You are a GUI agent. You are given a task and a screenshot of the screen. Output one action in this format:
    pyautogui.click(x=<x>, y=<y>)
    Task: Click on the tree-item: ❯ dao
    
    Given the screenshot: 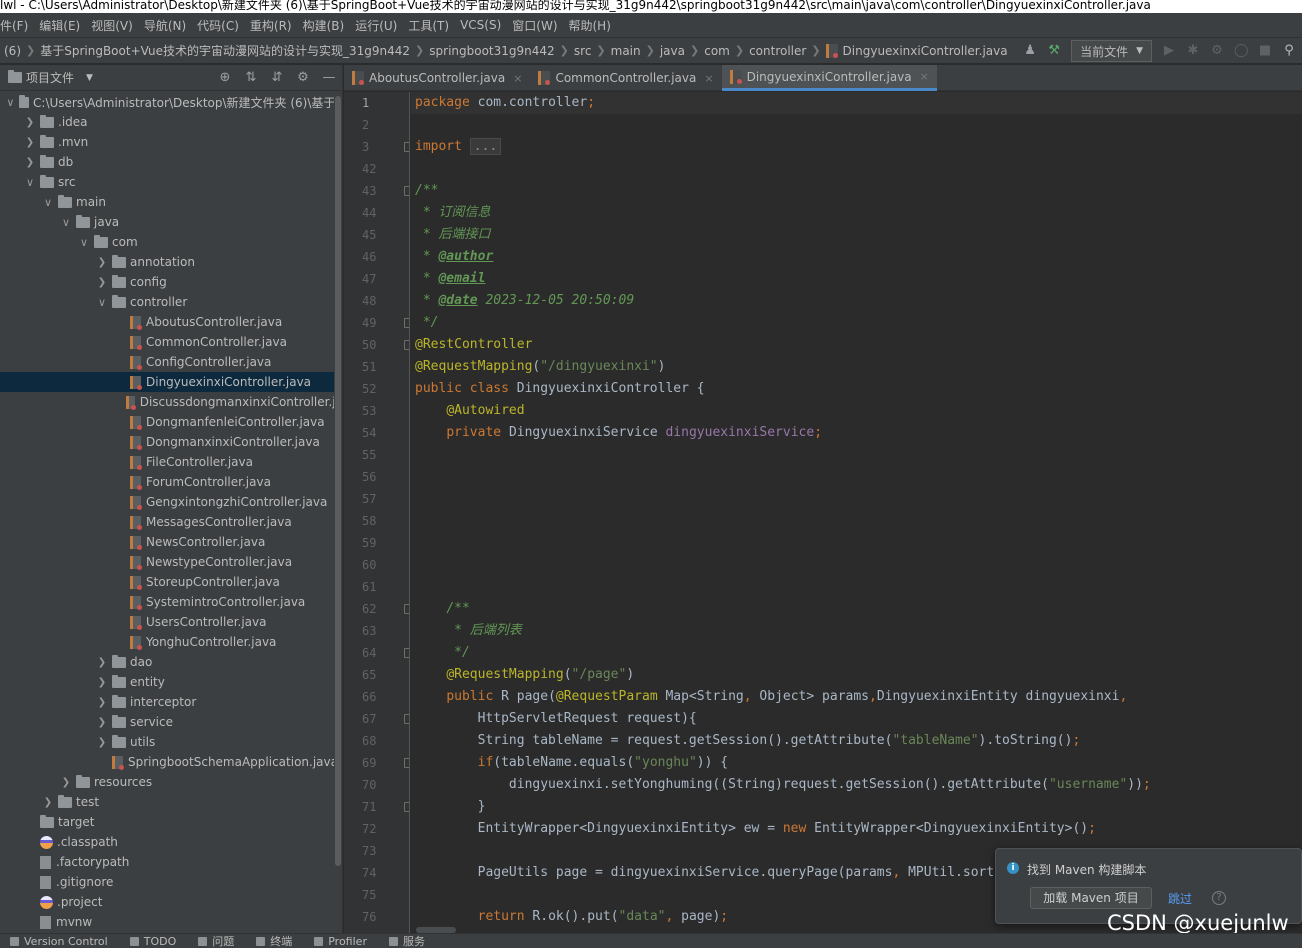 What is the action you would take?
    pyautogui.click(x=171, y=662)
    